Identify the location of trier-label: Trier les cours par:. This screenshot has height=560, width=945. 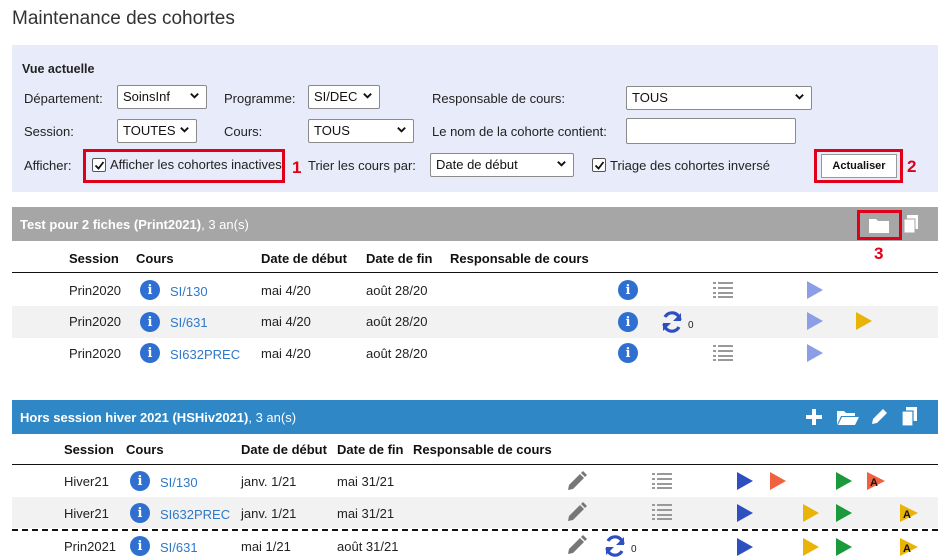
(362, 165).